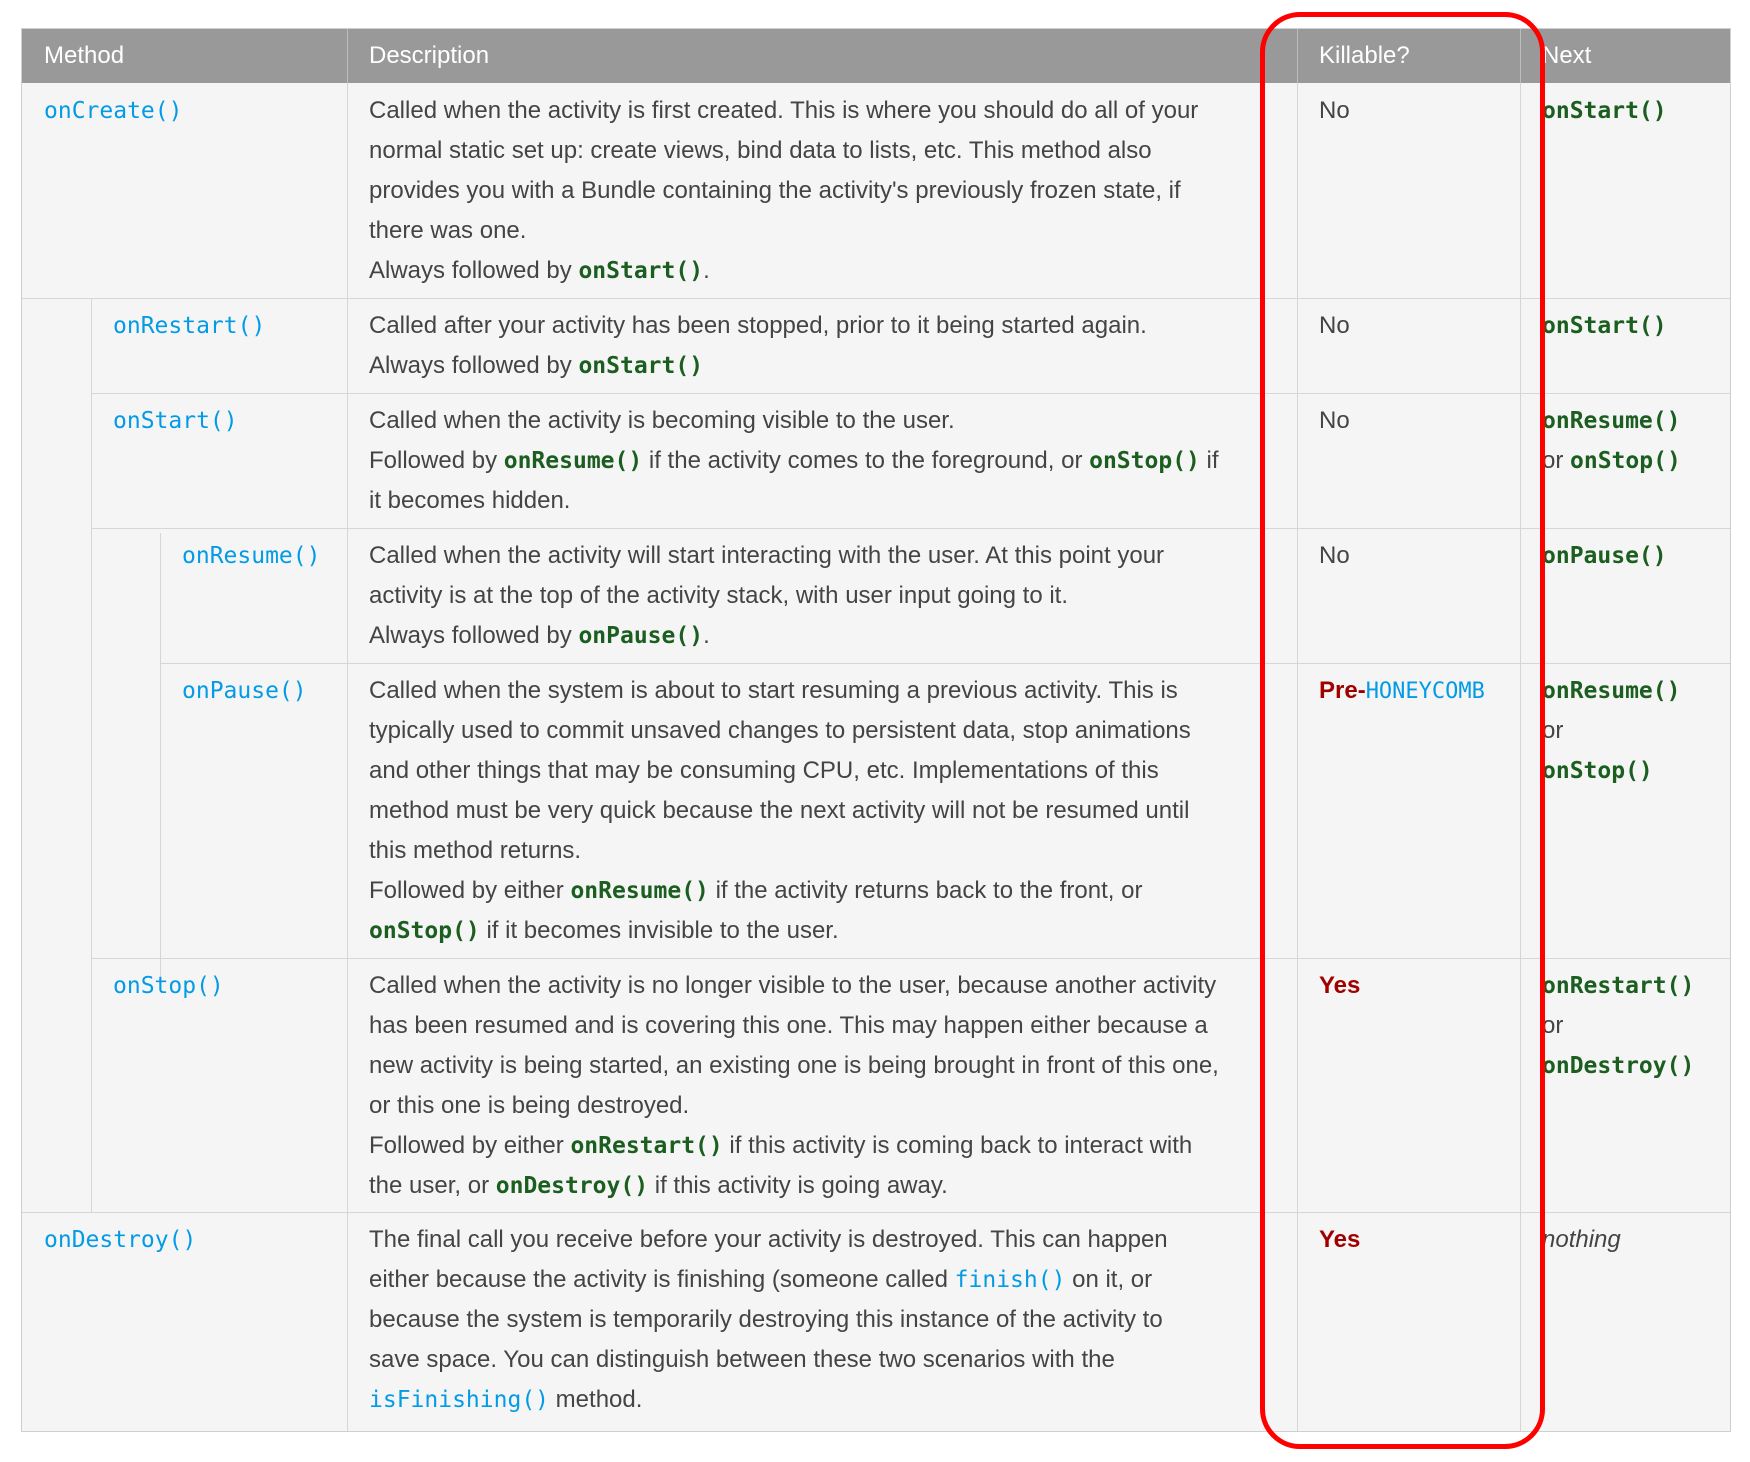  Describe the element at coordinates (251, 556) in the screenshot. I see `method-onresume: onResume()` at that location.